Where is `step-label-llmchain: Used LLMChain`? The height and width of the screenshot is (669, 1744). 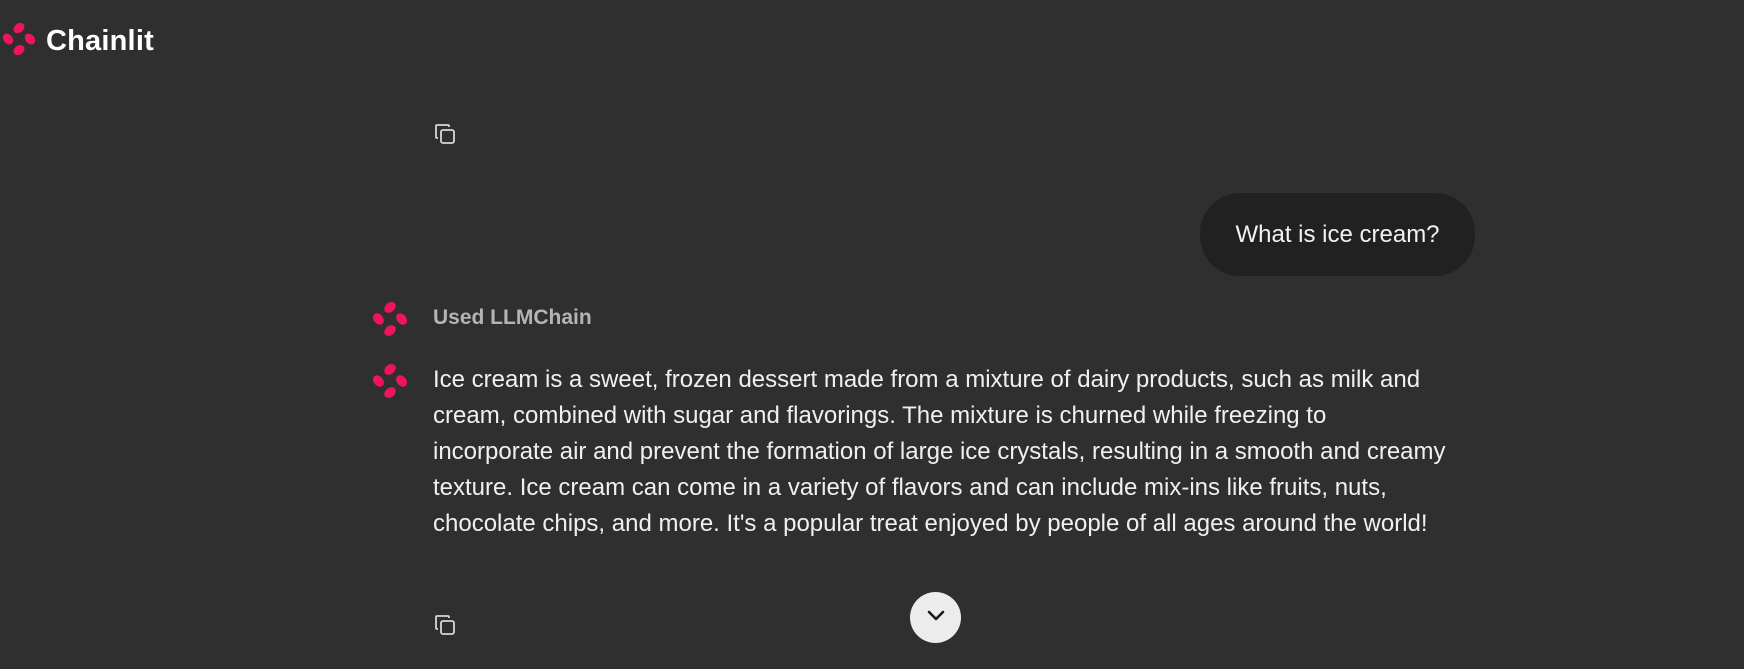
step-label-llmchain: Used LLMChain is located at coordinates (512, 318).